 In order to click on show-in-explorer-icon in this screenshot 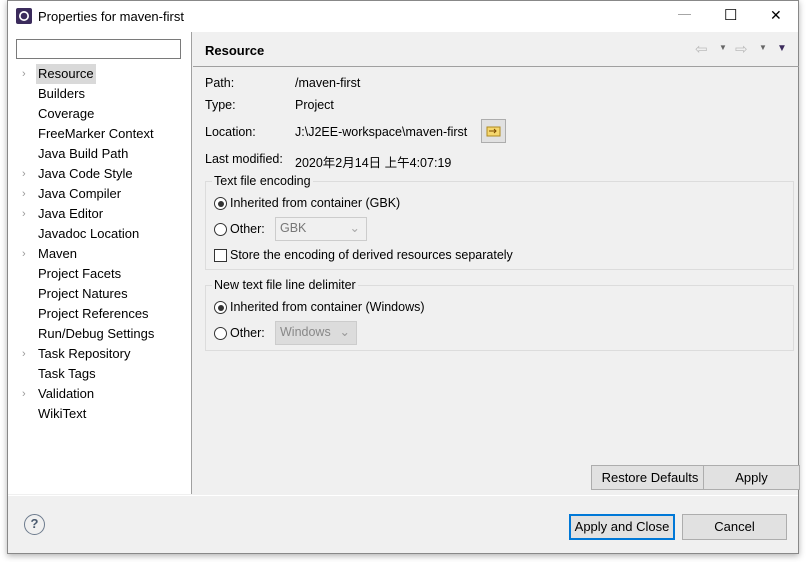, I will do `click(493, 131)`.